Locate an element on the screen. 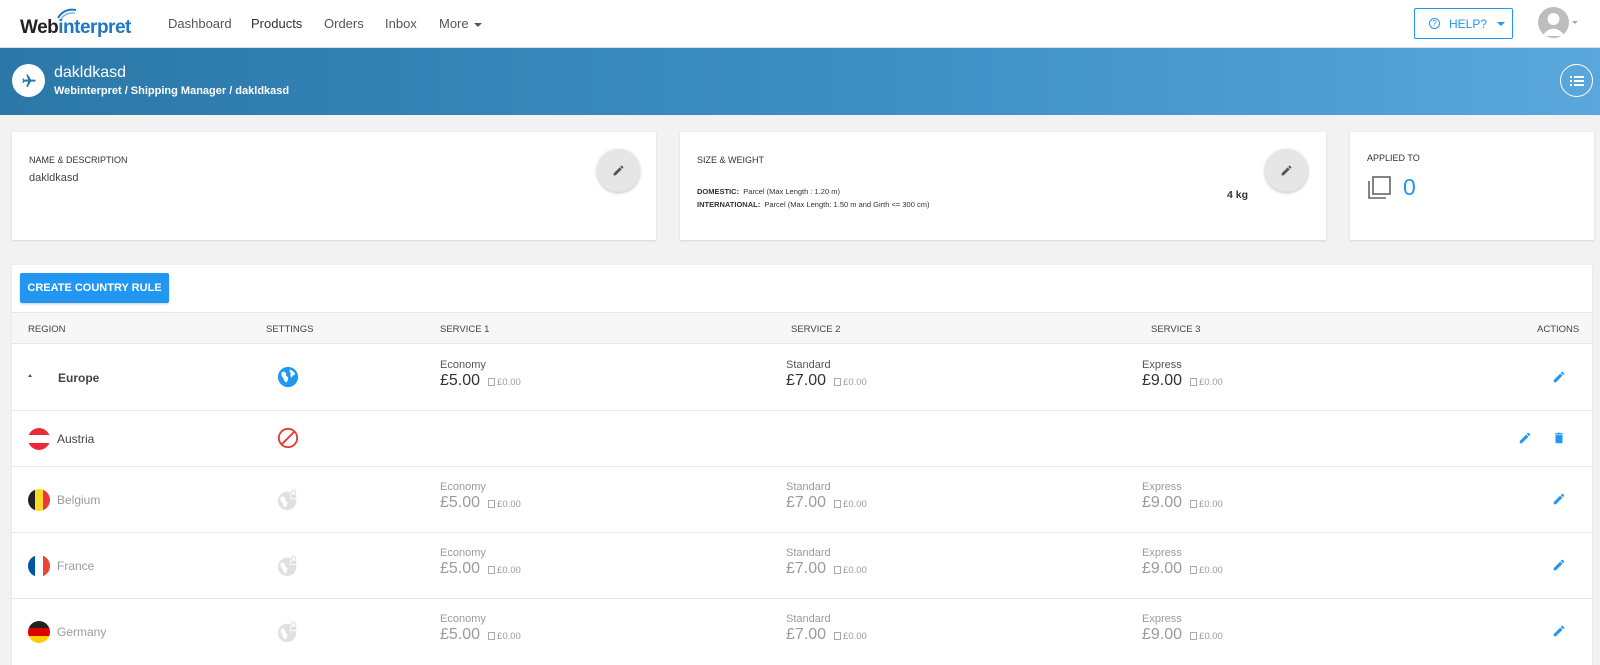 This screenshot has height=665, width=1600. applied-to-card: APPLIED TO 0 is located at coordinates (1472, 186).